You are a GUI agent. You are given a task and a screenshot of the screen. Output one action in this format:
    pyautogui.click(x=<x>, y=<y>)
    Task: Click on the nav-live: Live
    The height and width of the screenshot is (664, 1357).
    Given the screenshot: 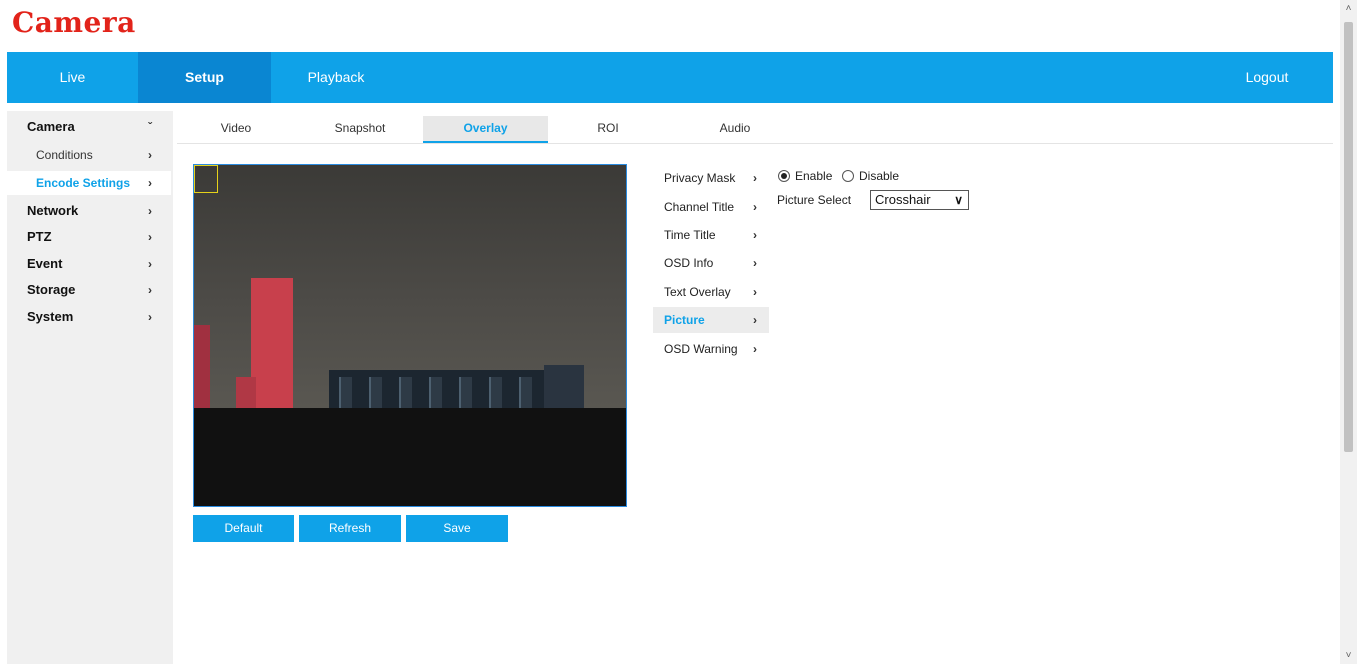 What is the action you would take?
    pyautogui.click(x=72, y=77)
    